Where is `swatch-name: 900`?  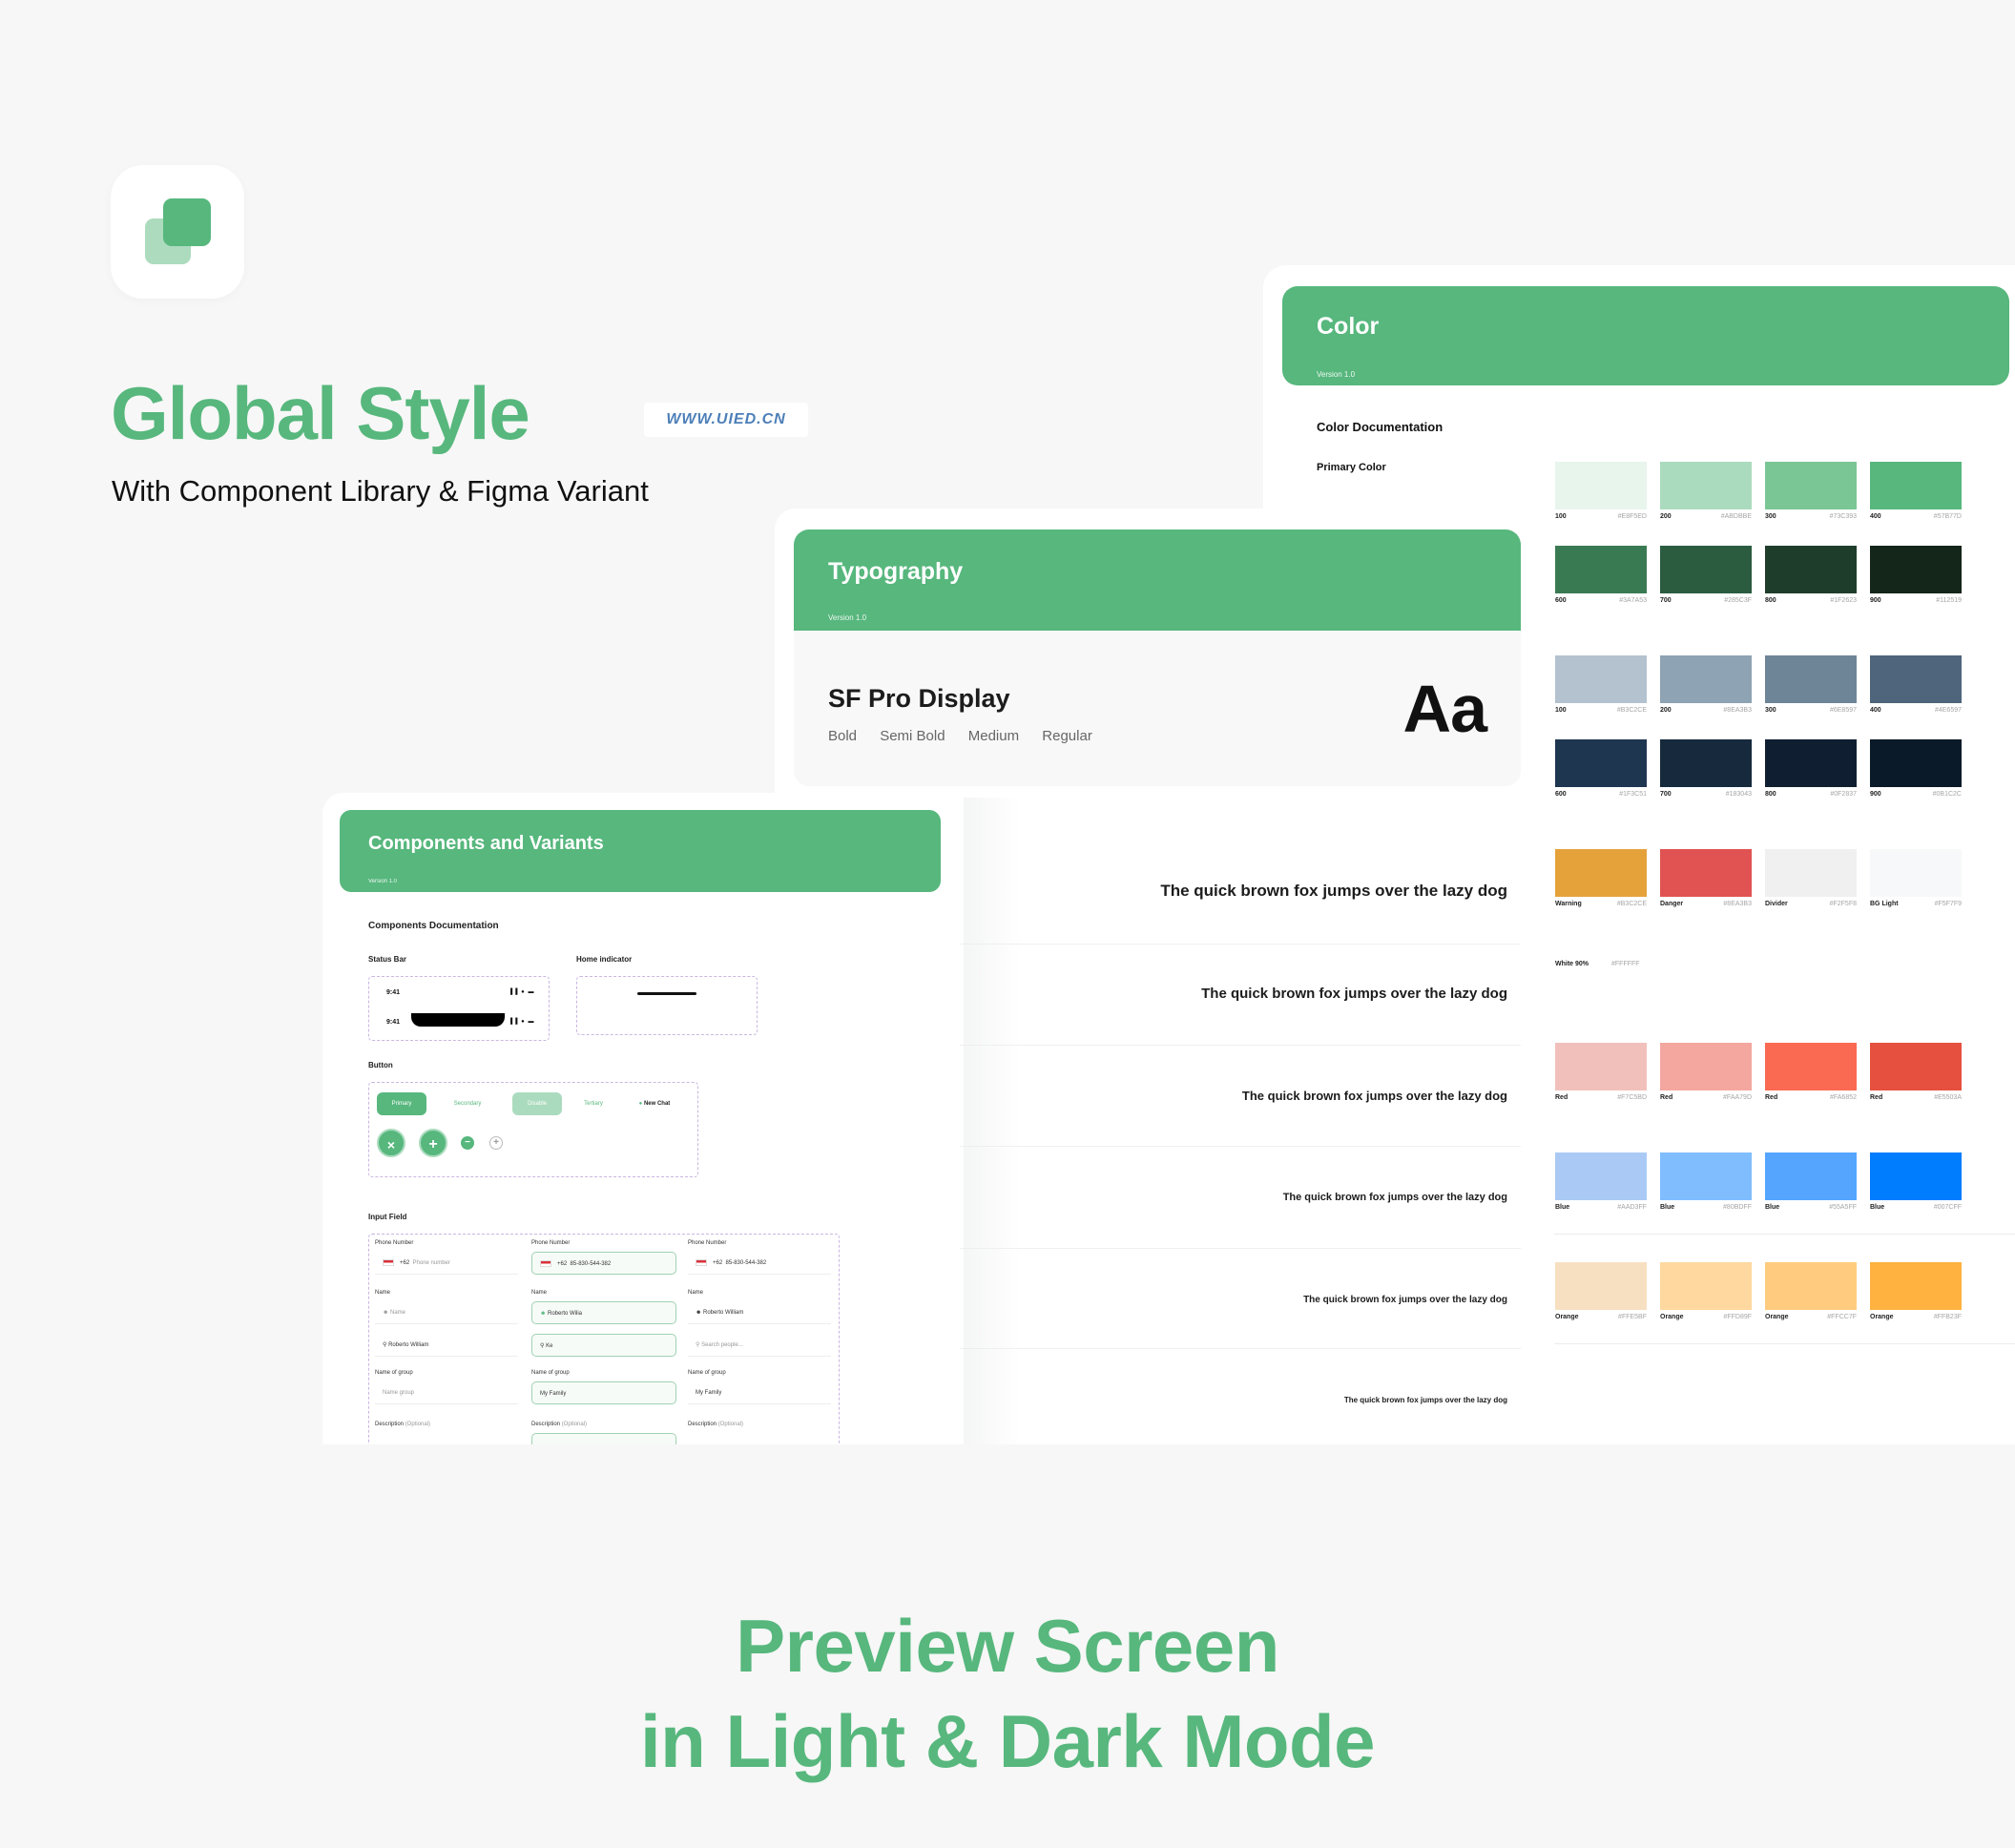
swatch-name: 900 is located at coordinates (1875, 794).